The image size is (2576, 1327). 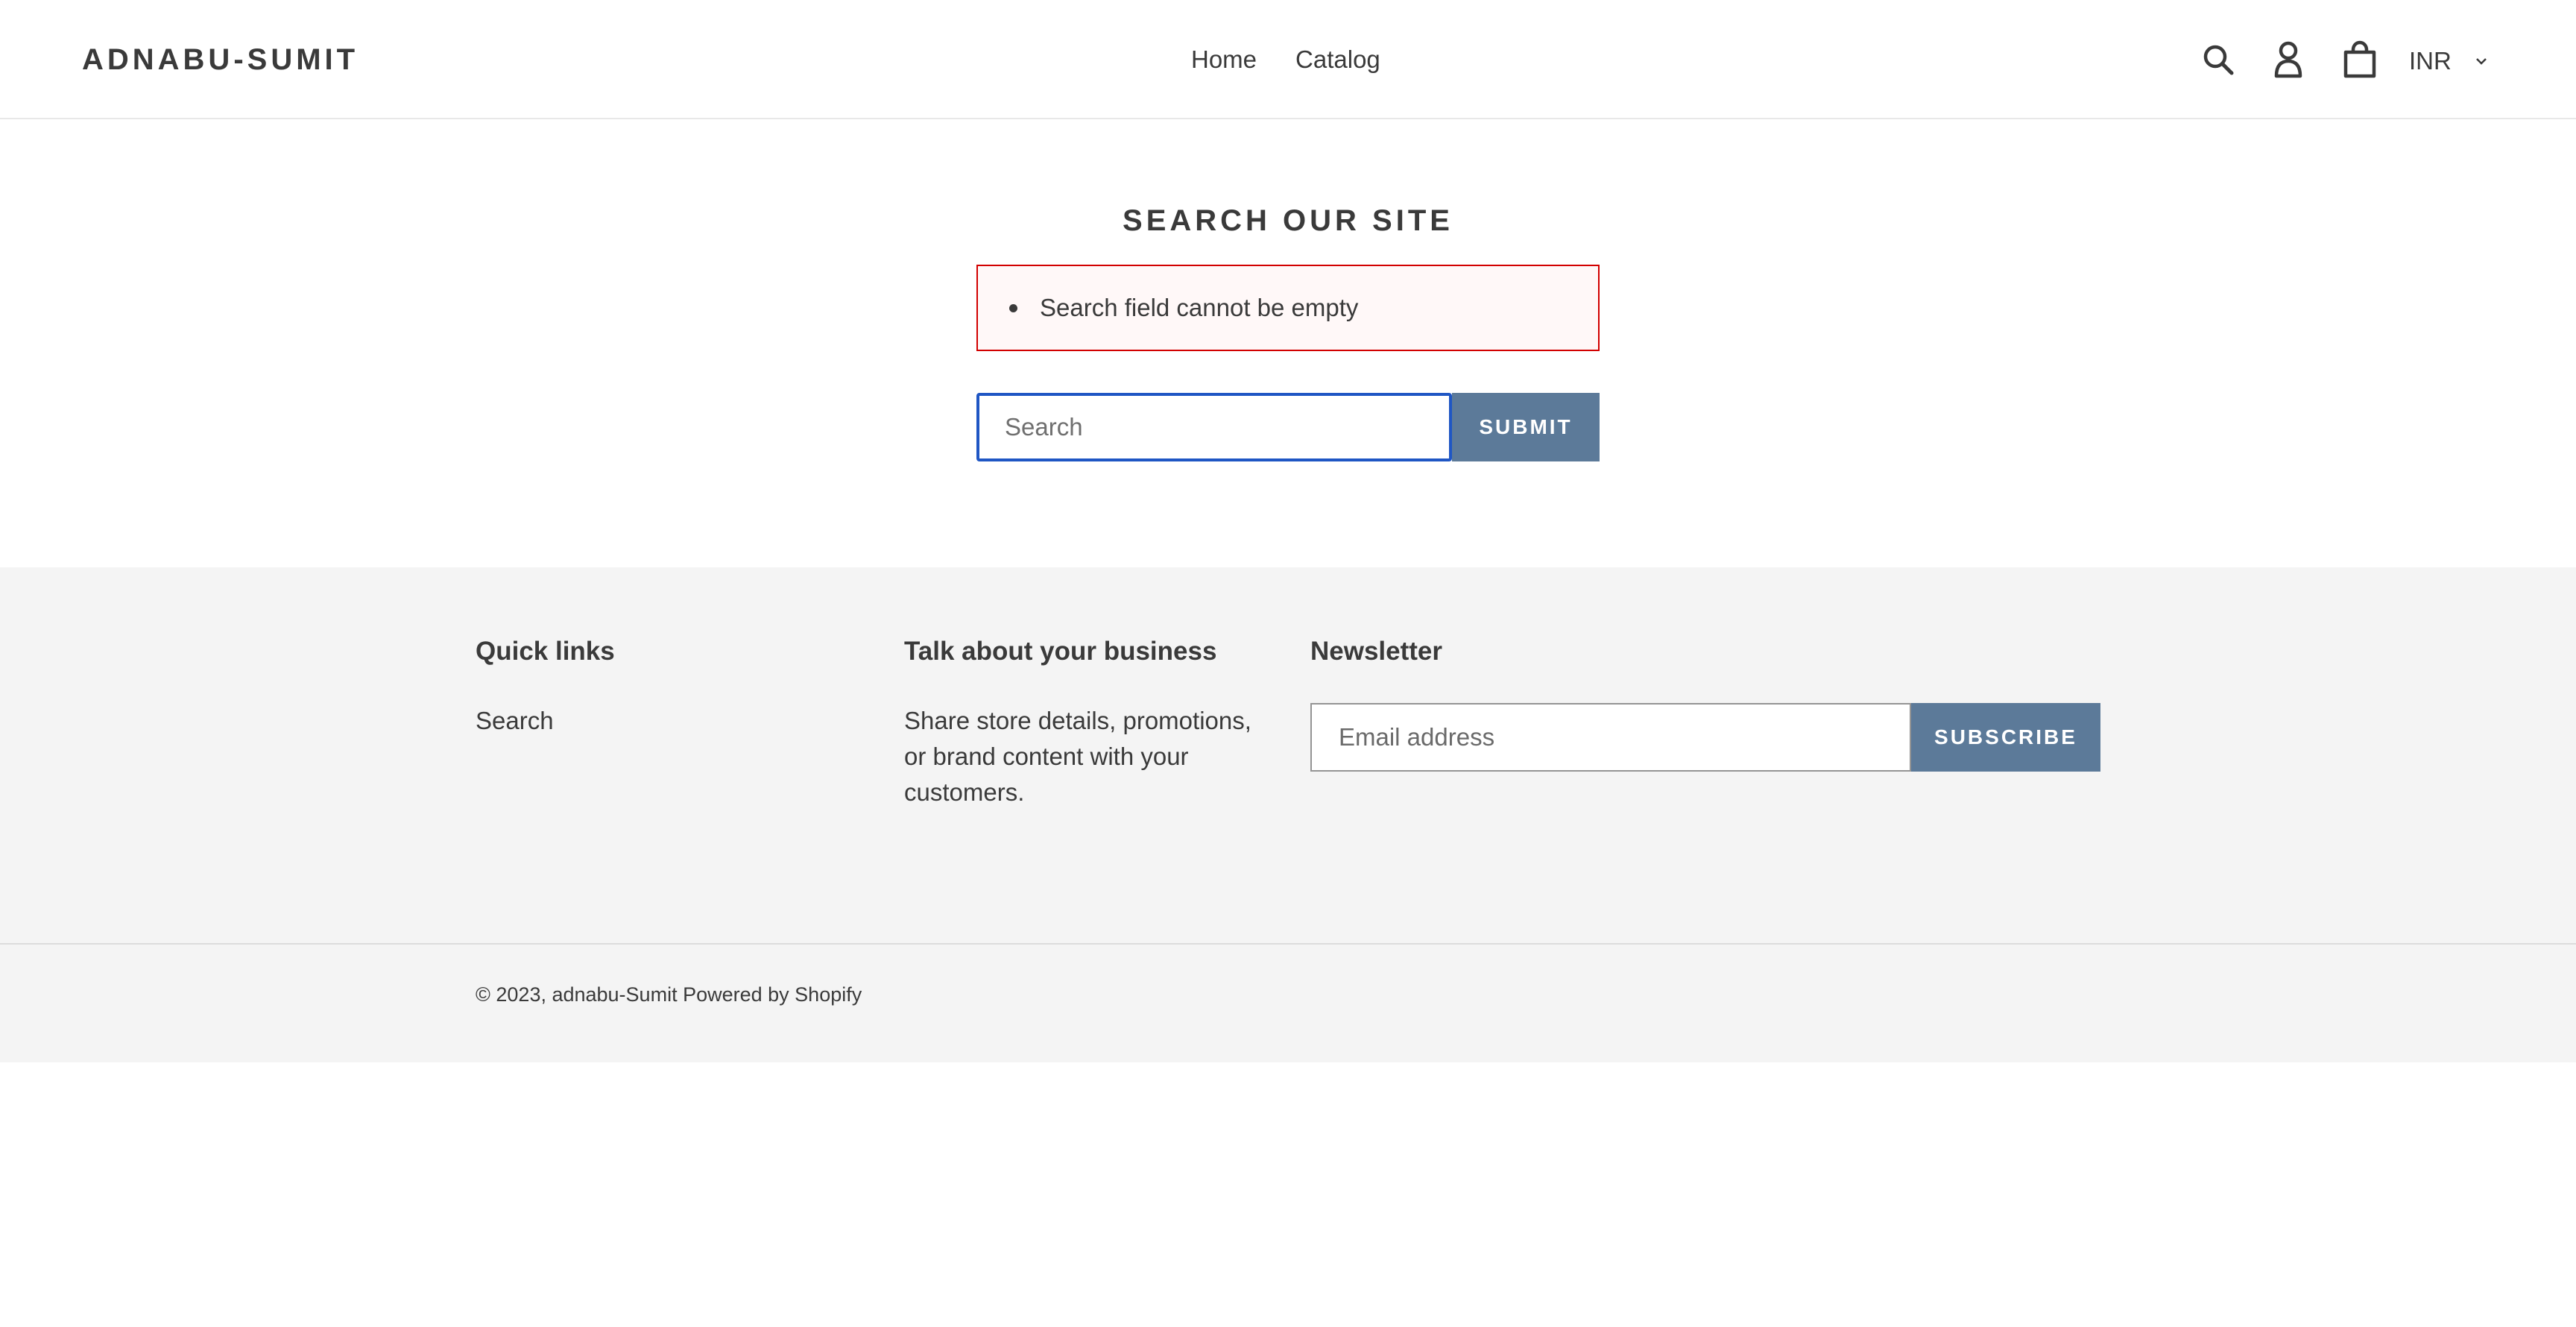 I want to click on search-icon-graphic, so click(x=2218, y=60).